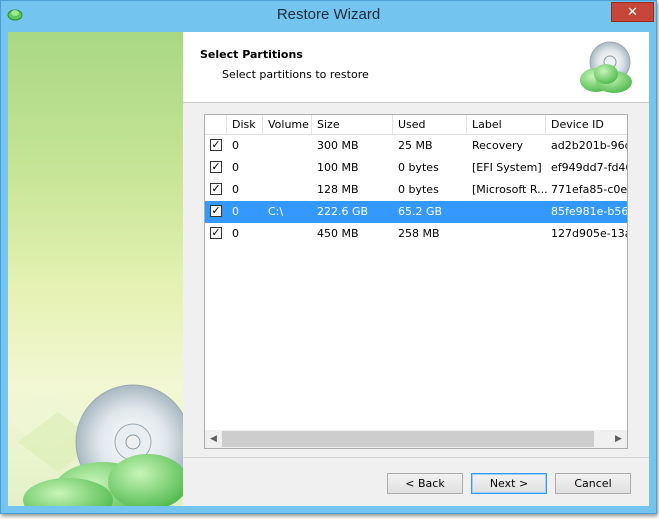  Describe the element at coordinates (507, 167) in the screenshot. I see `cell-label: [EFI System]` at that location.